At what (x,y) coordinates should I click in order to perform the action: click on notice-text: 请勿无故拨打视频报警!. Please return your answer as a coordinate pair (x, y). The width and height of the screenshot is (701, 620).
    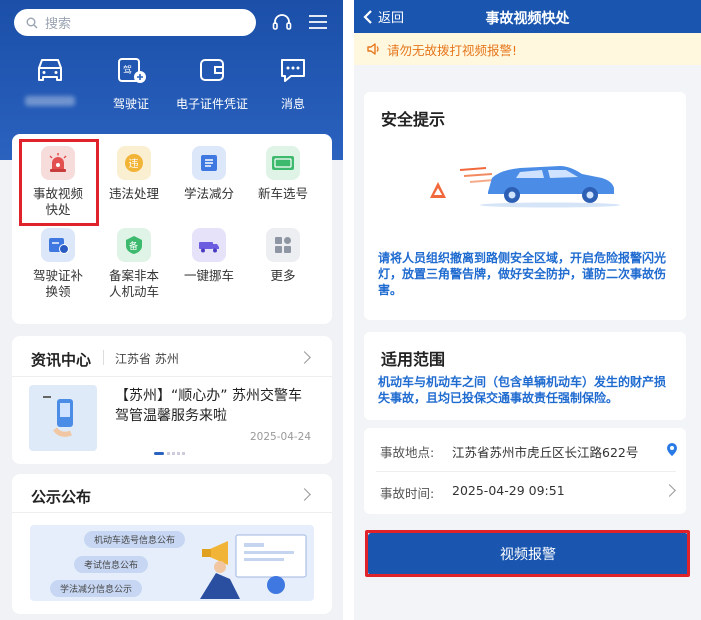
    Looking at the image, I should click on (452, 50).